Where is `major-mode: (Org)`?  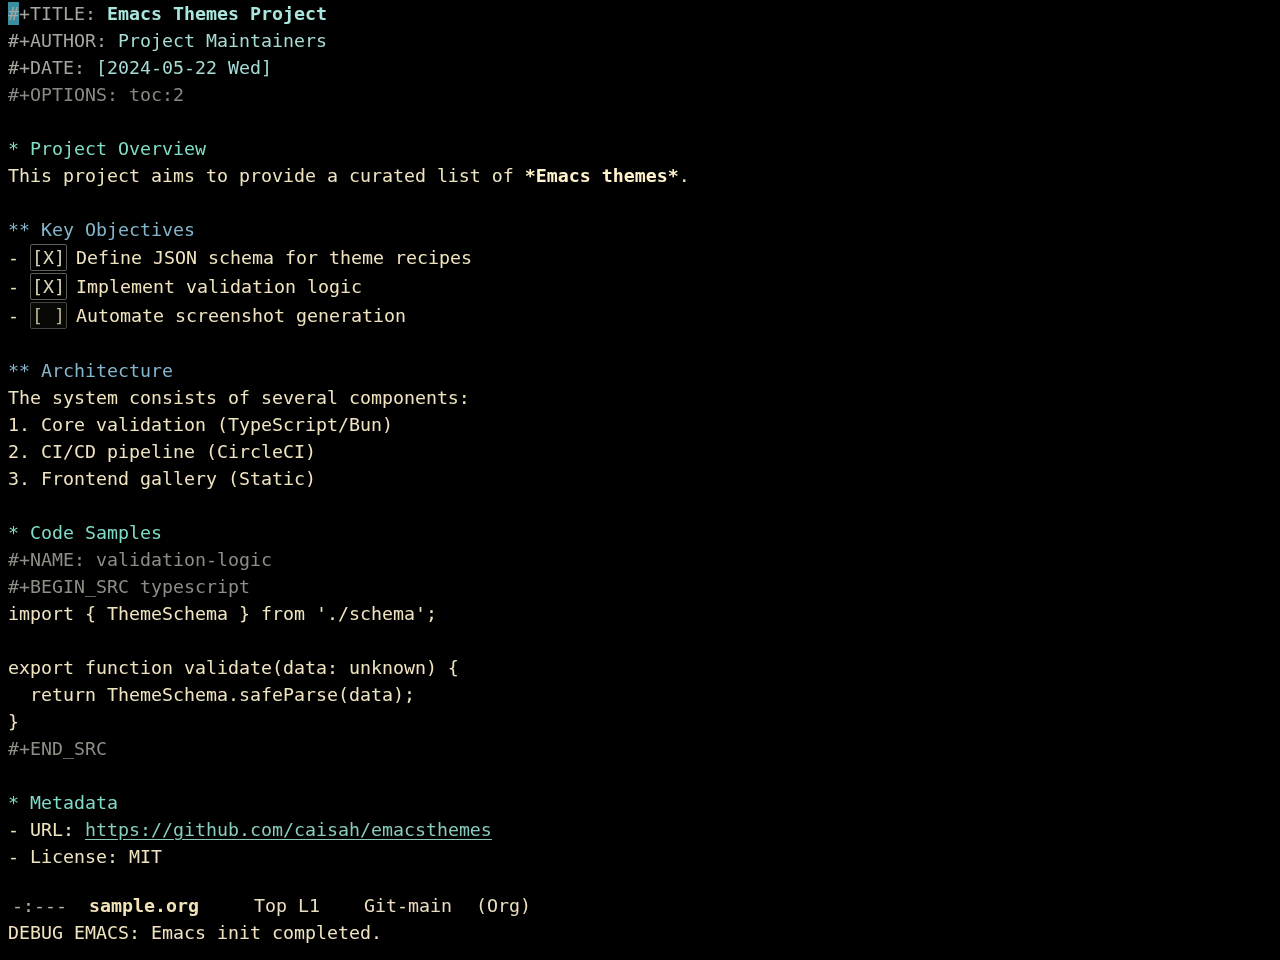
major-mode: (Org) is located at coordinates (503, 906).